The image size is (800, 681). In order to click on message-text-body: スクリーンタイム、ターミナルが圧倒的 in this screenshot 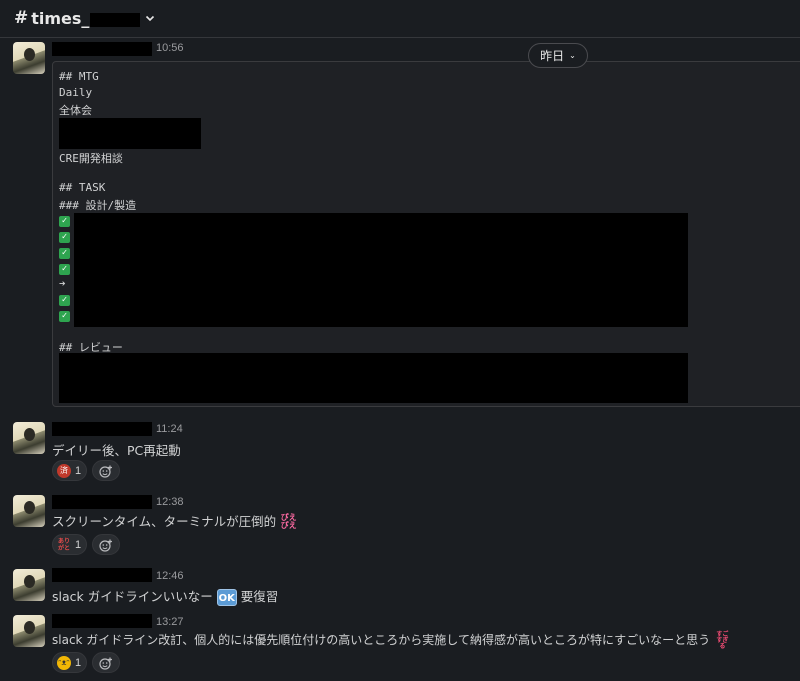, I will do `click(164, 521)`.